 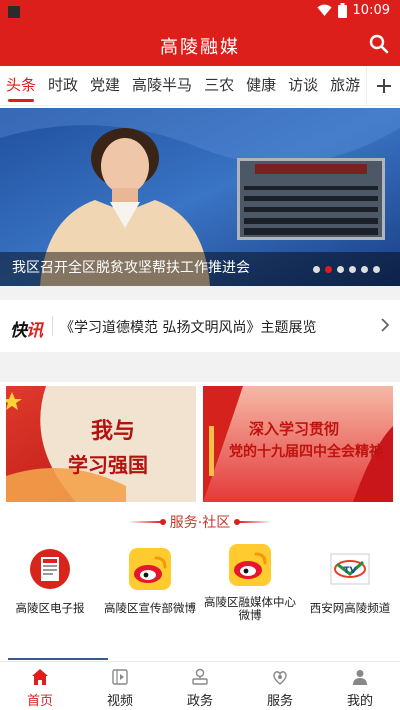 I want to click on tv-channel-icon: TV, so click(x=350, y=569).